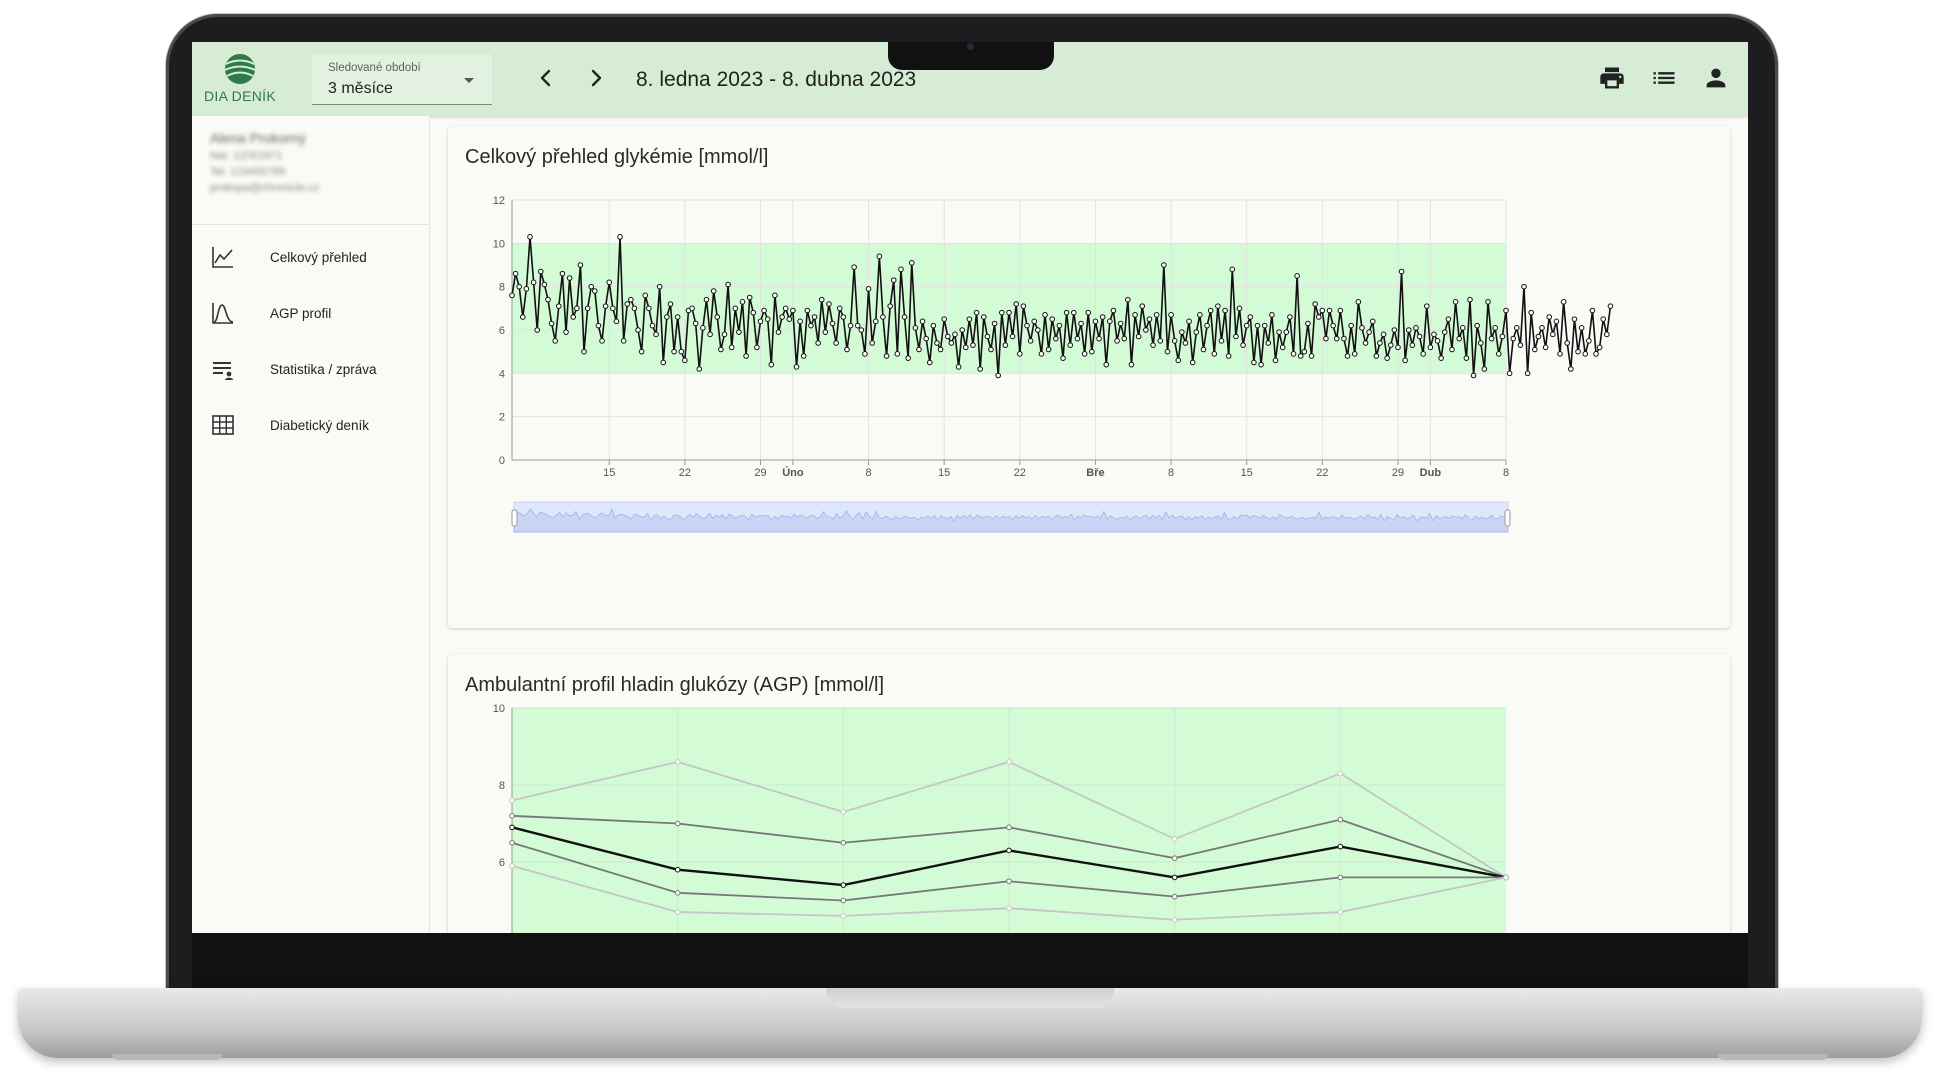  I want to click on navigator-handle-right, so click(1507, 518).